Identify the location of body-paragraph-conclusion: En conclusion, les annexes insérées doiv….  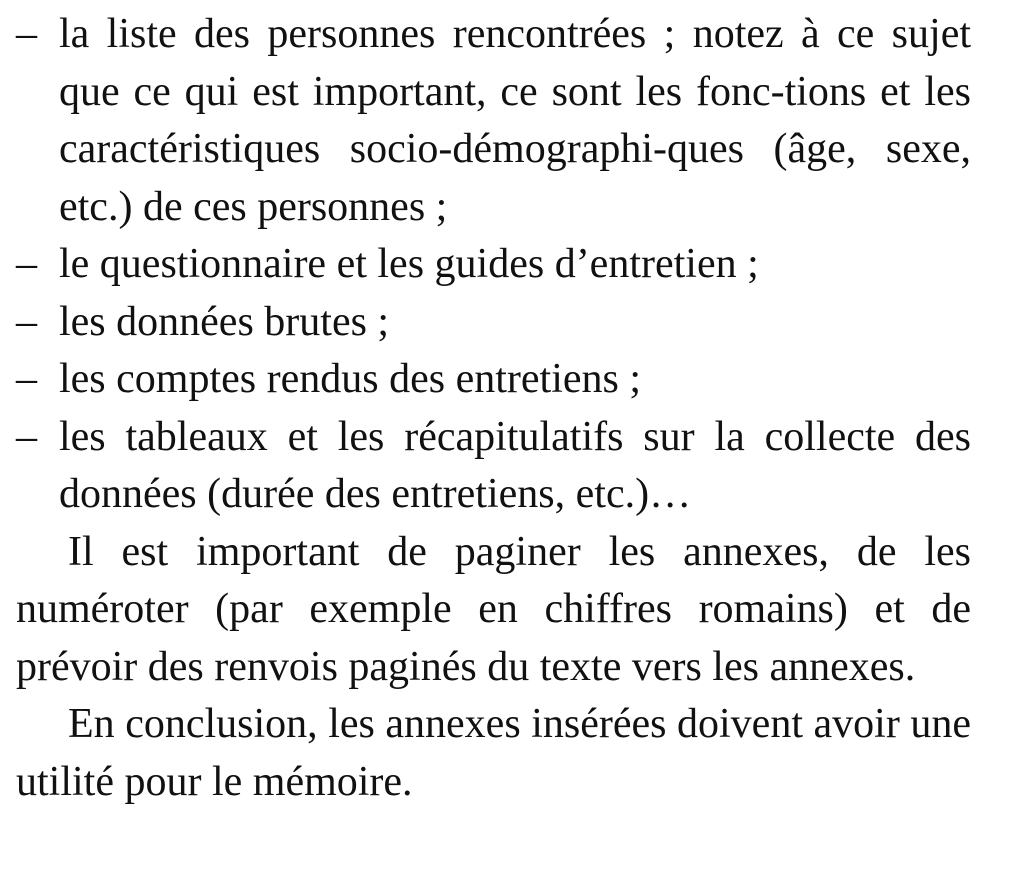
(493, 753).